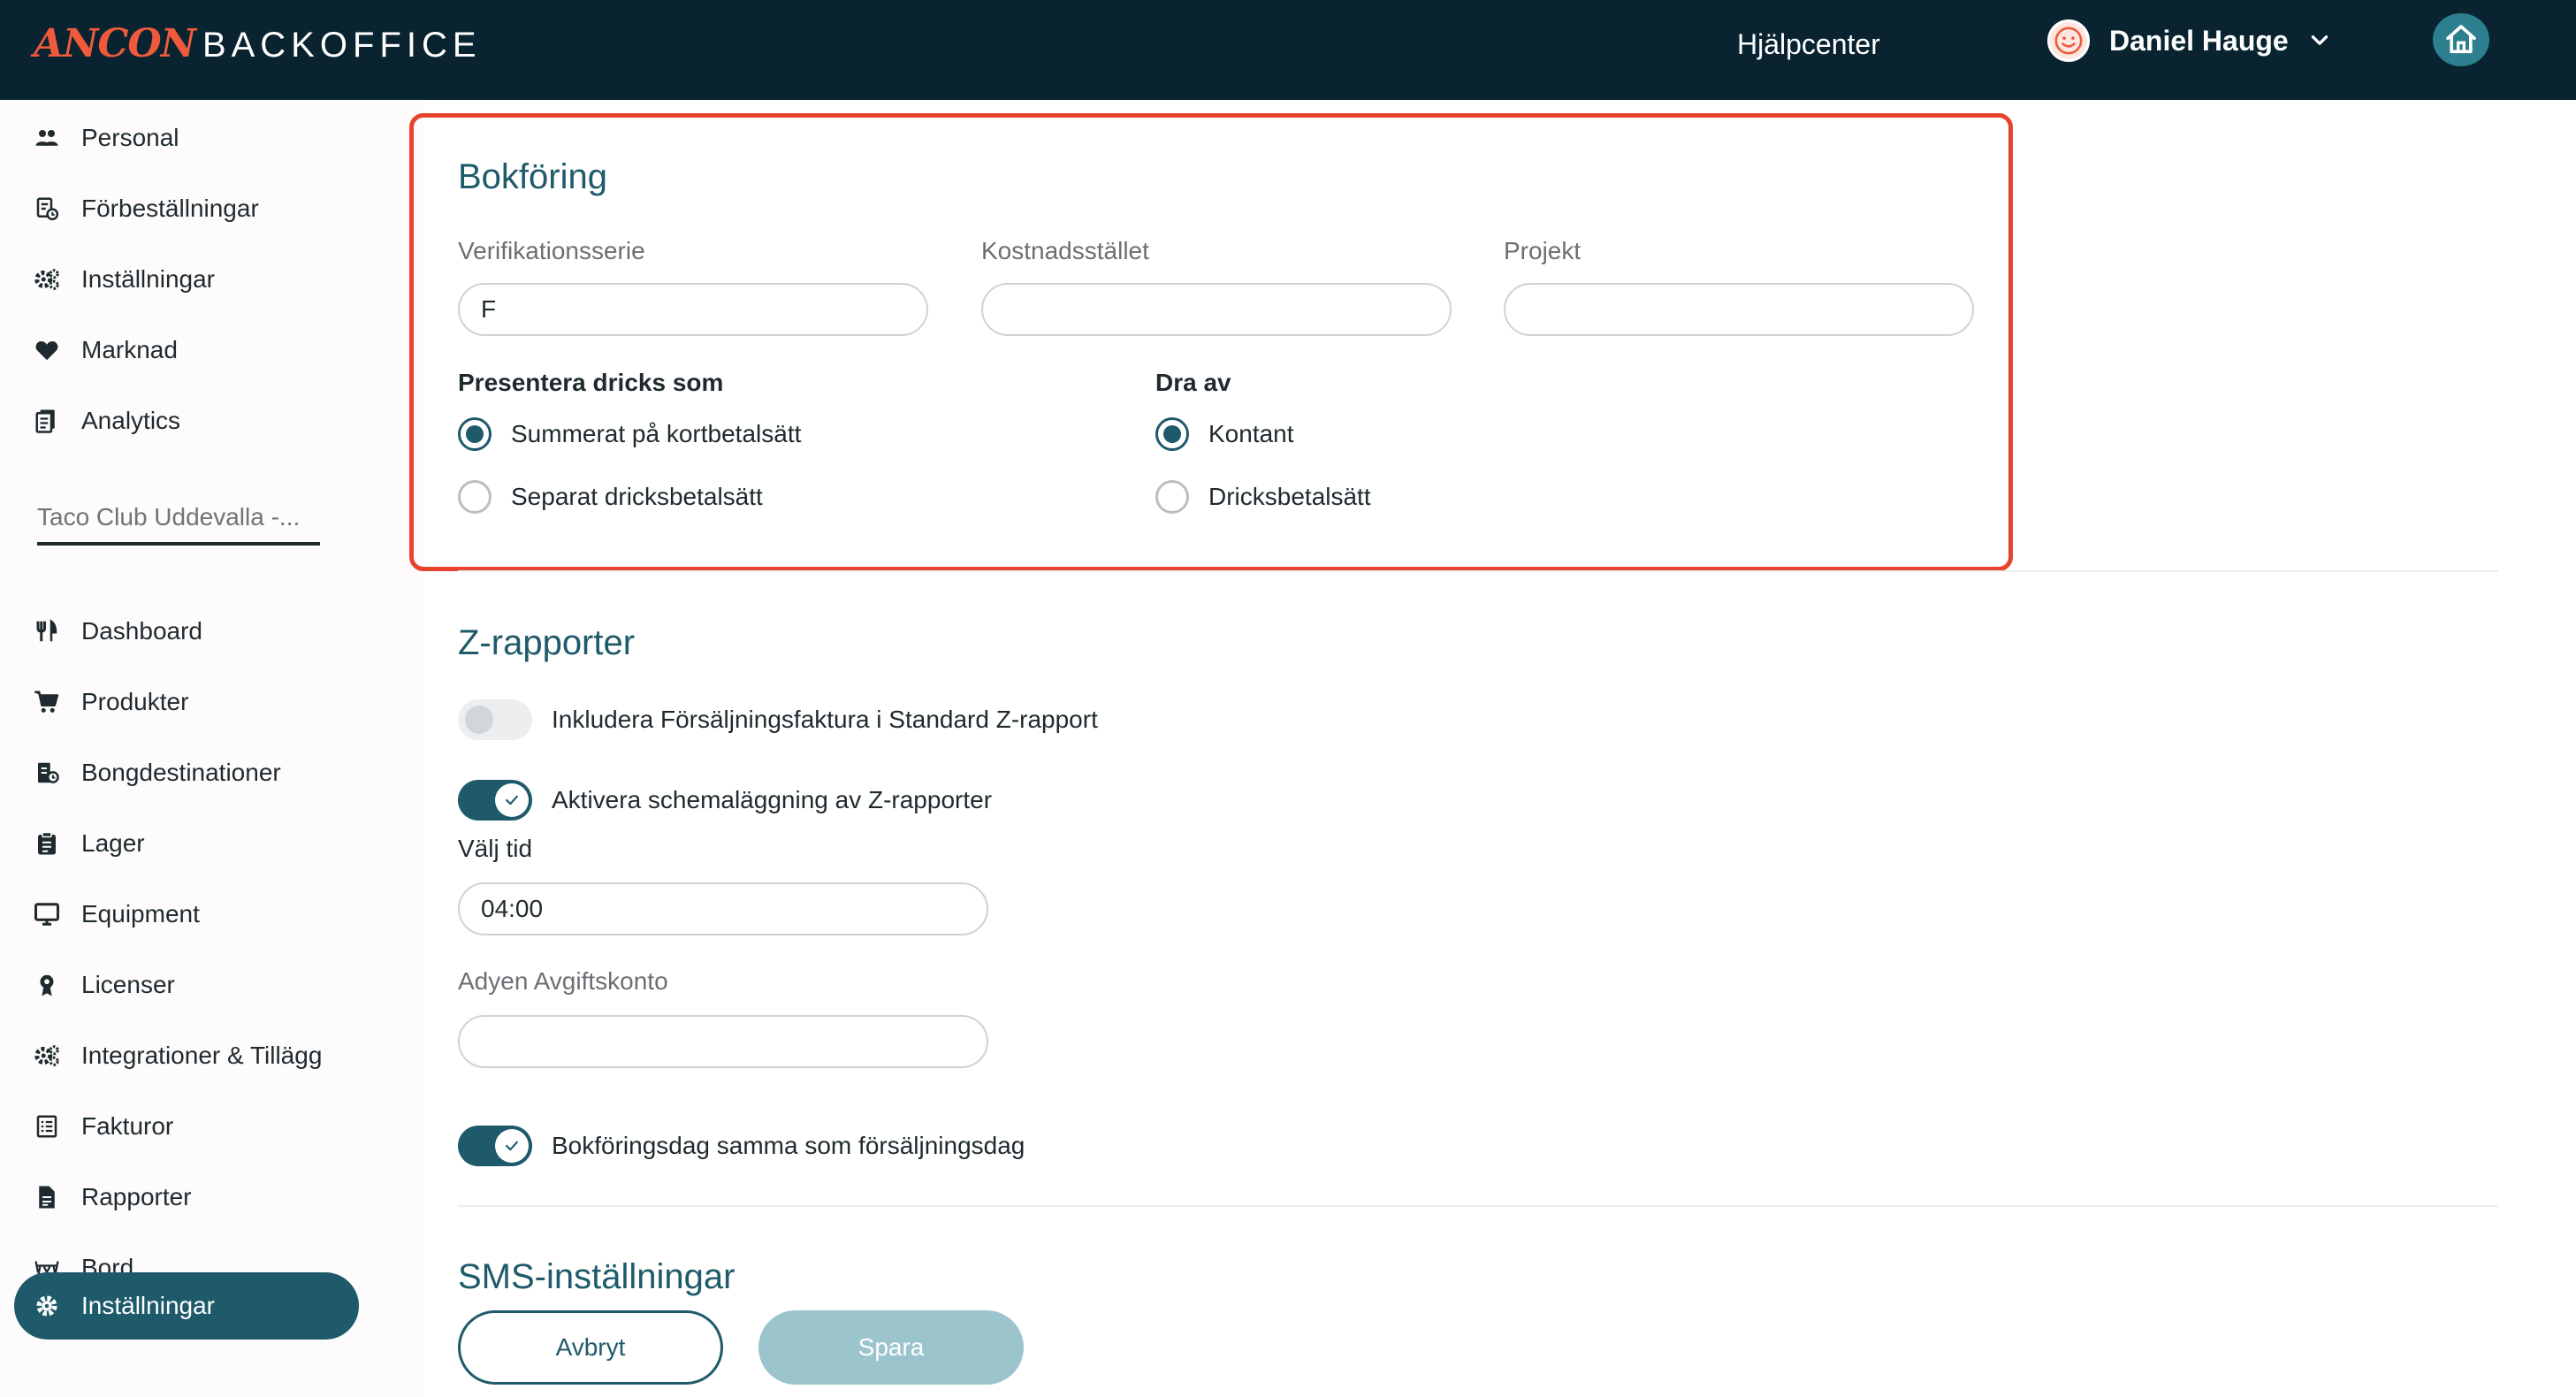 The width and height of the screenshot is (2576, 1397). Describe the element at coordinates (47, 843) in the screenshot. I see `clipboard-icon` at that location.